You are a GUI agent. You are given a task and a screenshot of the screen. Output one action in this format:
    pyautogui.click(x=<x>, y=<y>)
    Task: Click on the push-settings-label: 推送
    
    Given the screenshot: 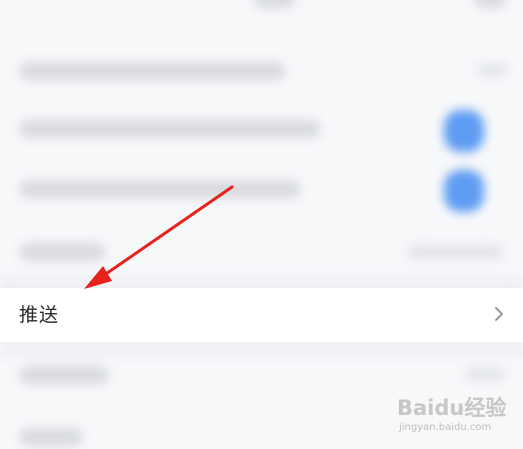 What is the action you would take?
    pyautogui.click(x=39, y=315)
    